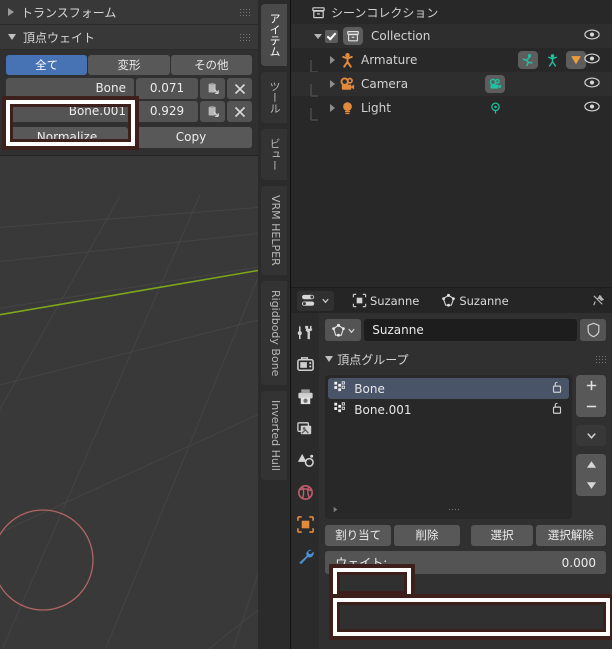 Image resolution: width=612 pixels, height=649 pixels. I want to click on outliner-row-scene-collection: シーンコレクション, so click(451, 12).